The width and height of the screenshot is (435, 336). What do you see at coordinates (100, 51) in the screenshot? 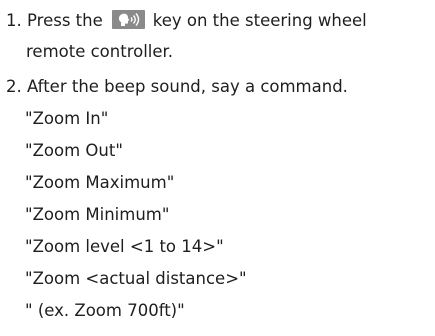
I see `step-1-continuation: remote controller.` at bounding box center [100, 51].